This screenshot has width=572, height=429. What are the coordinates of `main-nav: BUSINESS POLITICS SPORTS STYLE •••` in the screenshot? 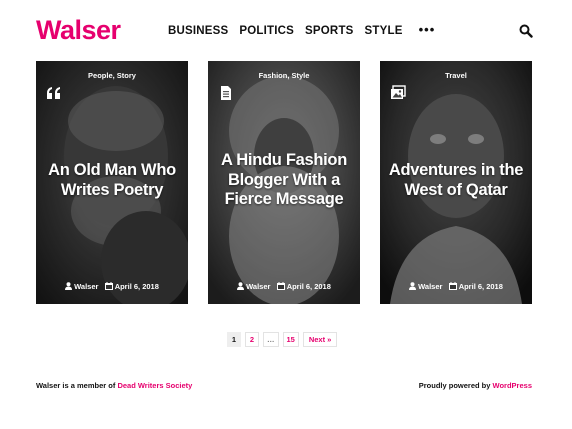 It's located at (307, 30).